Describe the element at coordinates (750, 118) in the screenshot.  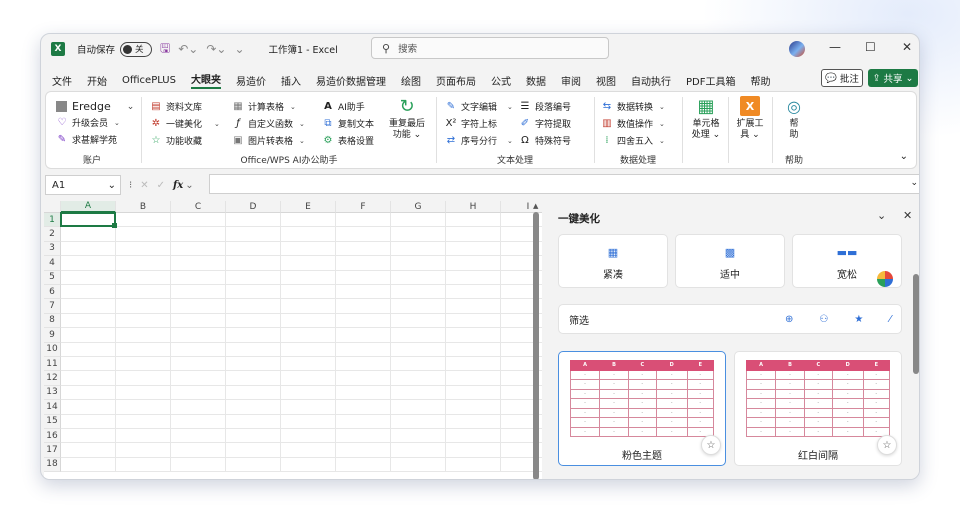
I see `extension-tools-button: X 扩展工 具 ⌄` at that location.